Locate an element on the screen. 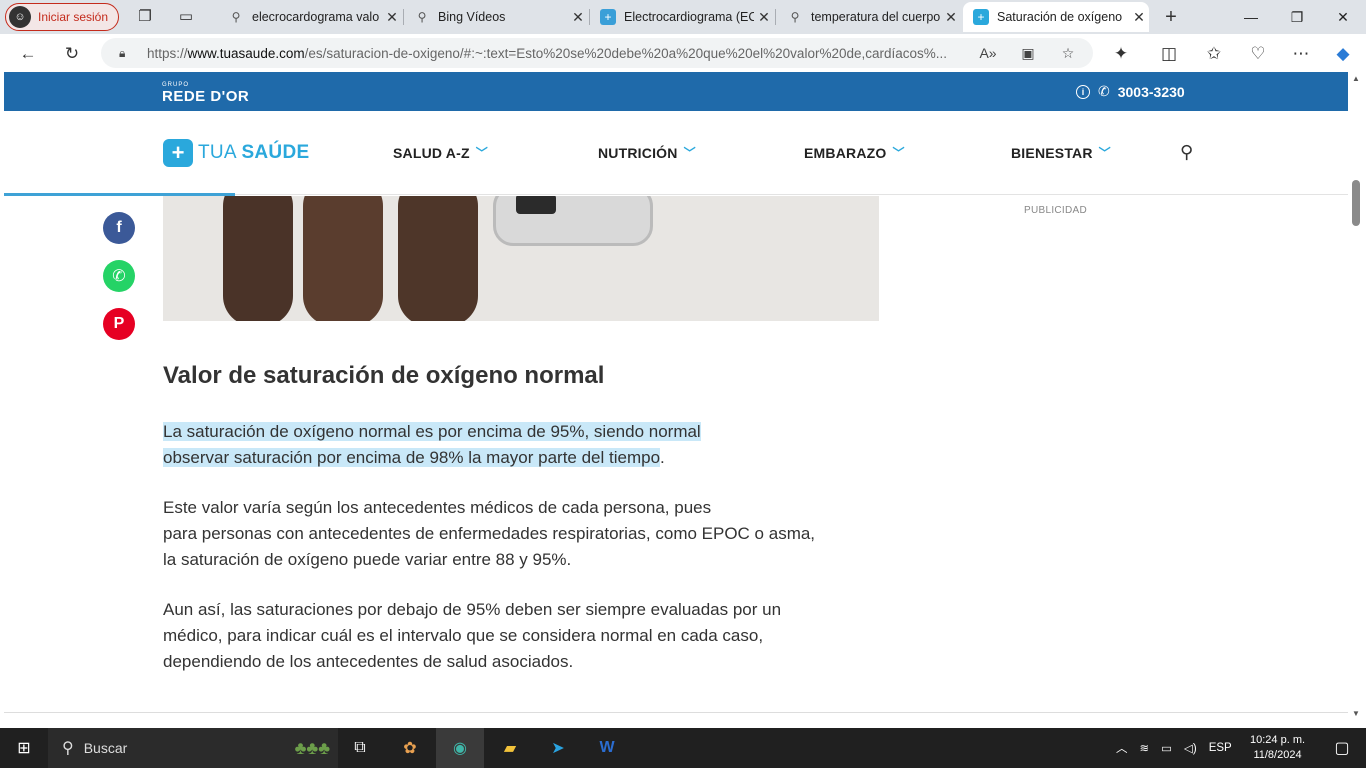 This screenshot has width=1366, height=768. plus-icon: + is located at coordinates (178, 153).